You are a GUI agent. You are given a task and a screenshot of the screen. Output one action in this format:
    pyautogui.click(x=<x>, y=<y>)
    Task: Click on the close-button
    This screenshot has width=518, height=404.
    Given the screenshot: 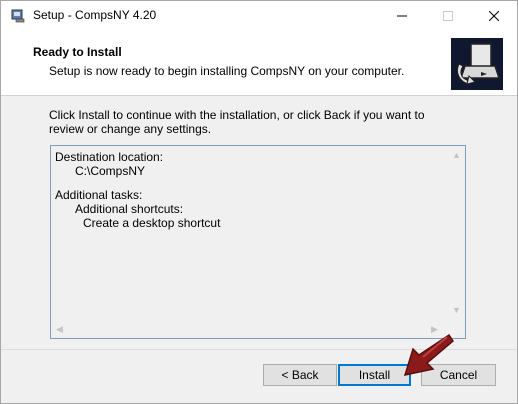 What is the action you would take?
    pyautogui.click(x=494, y=16)
    